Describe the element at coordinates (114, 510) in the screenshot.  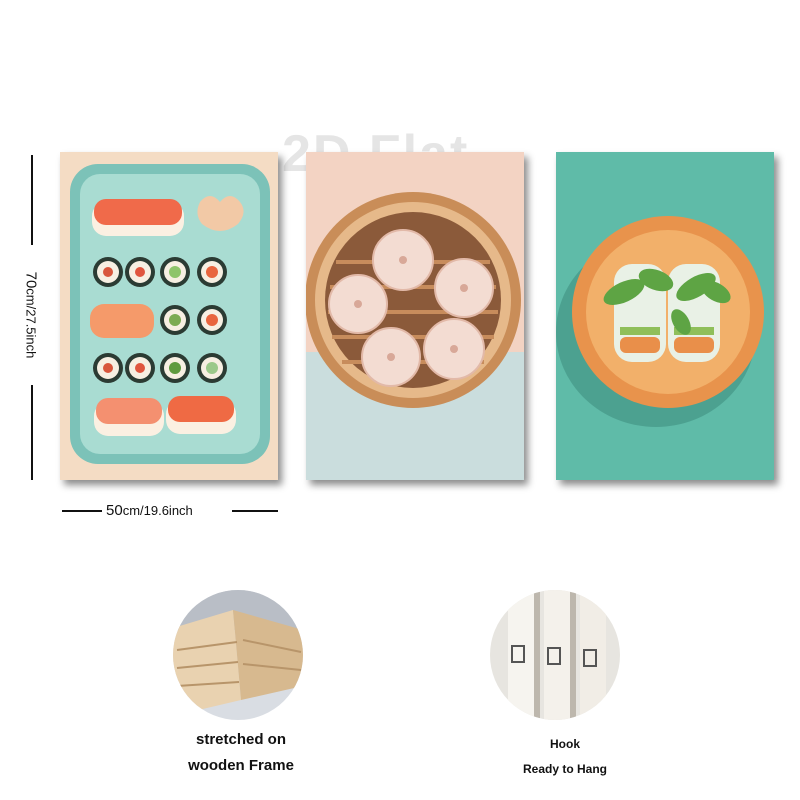
I see `width-value: 50` at that location.